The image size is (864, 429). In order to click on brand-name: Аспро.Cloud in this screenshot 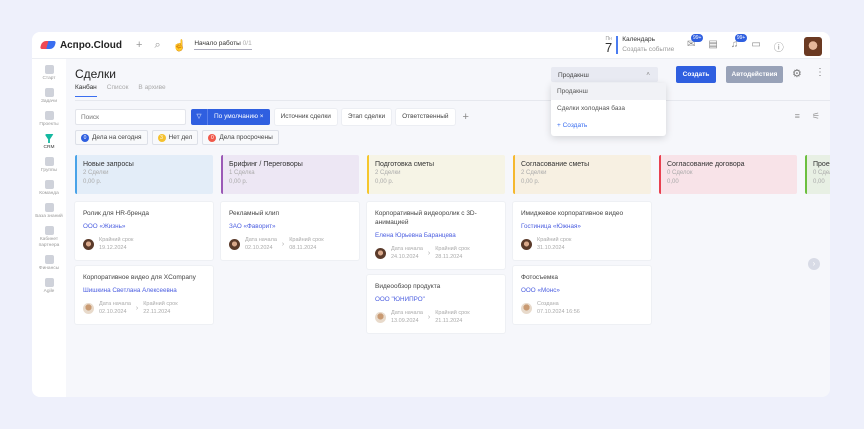, I will do `click(91, 45)`.